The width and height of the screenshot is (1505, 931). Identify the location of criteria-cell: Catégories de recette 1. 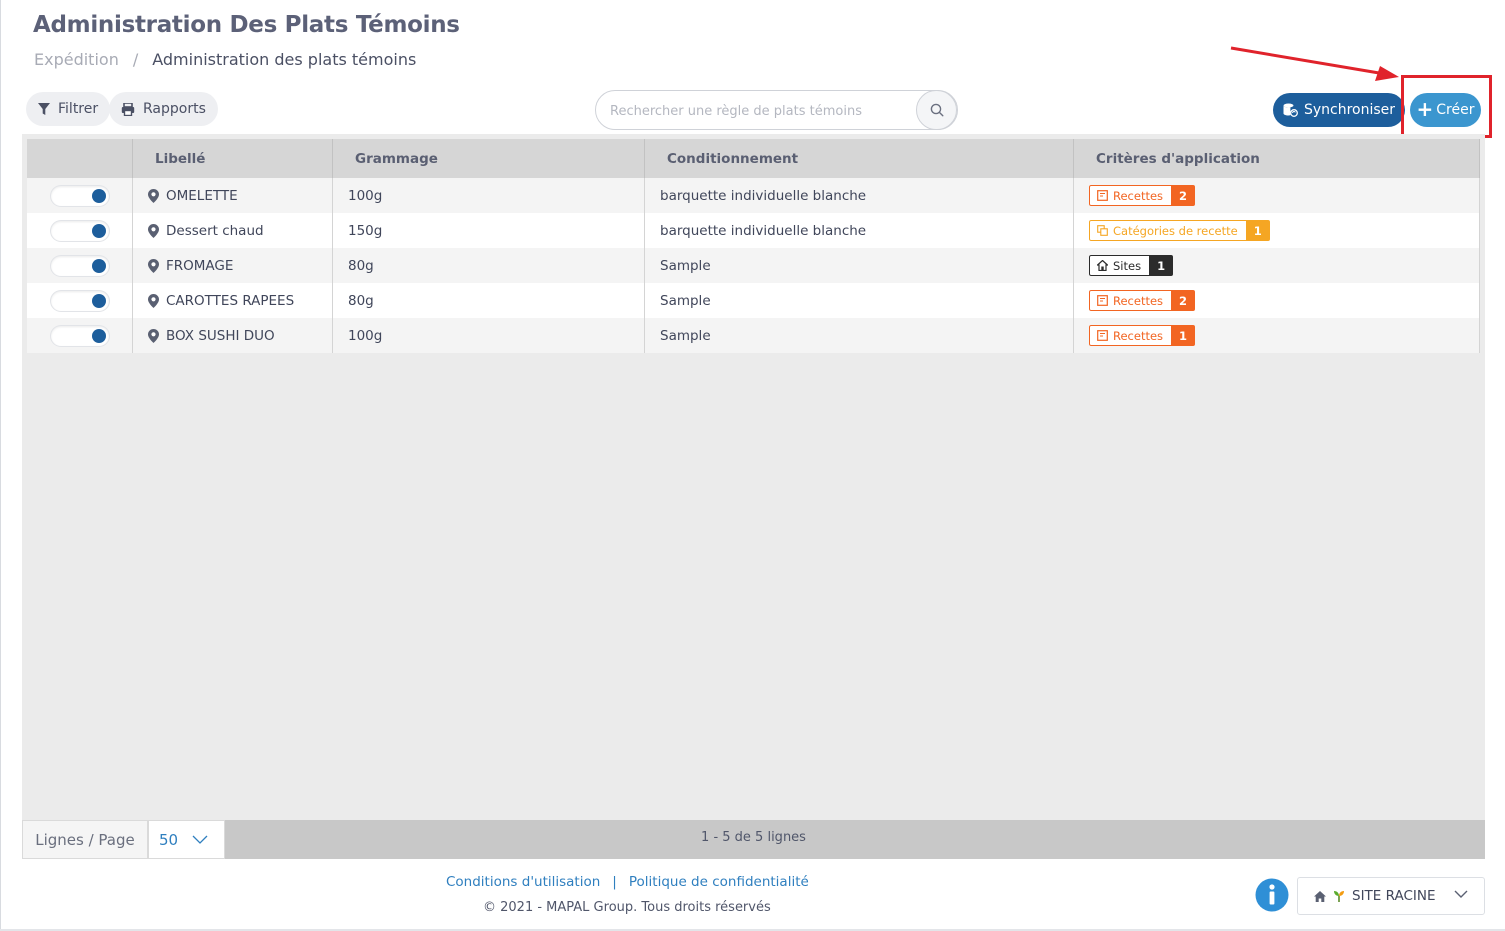
(1277, 230).